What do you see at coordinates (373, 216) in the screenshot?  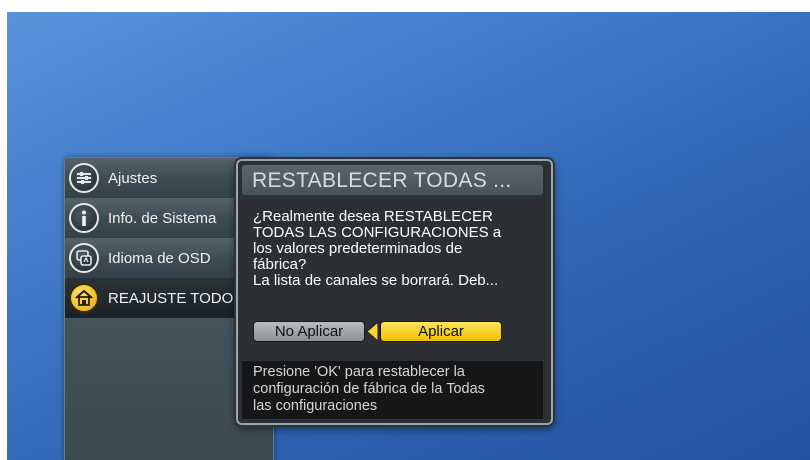 I see `message-line: ¿Realmente desea RESTABLECER` at bounding box center [373, 216].